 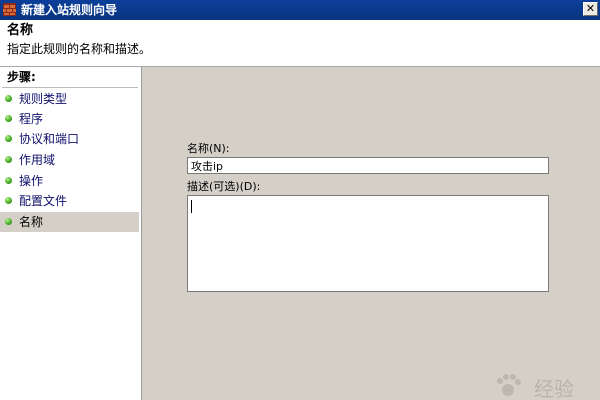 What do you see at coordinates (208, 148) in the screenshot?
I see `name-label: 名称(N):` at bounding box center [208, 148].